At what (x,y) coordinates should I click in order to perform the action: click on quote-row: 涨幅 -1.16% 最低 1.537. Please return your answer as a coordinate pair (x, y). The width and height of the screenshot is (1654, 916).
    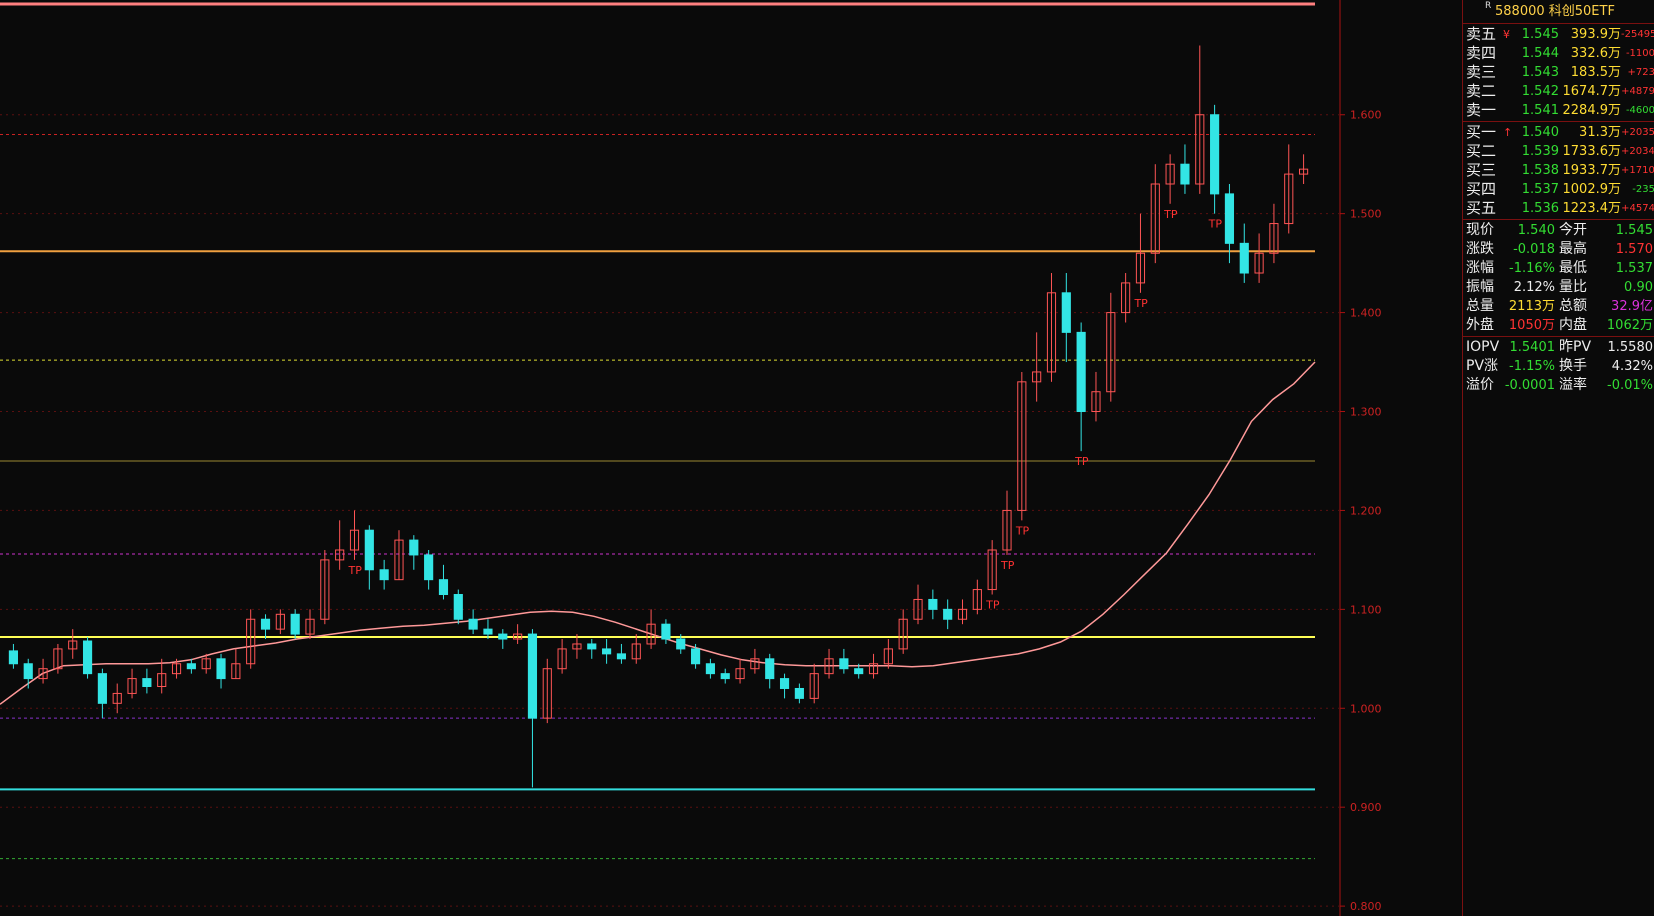
    Looking at the image, I should click on (1558, 268).